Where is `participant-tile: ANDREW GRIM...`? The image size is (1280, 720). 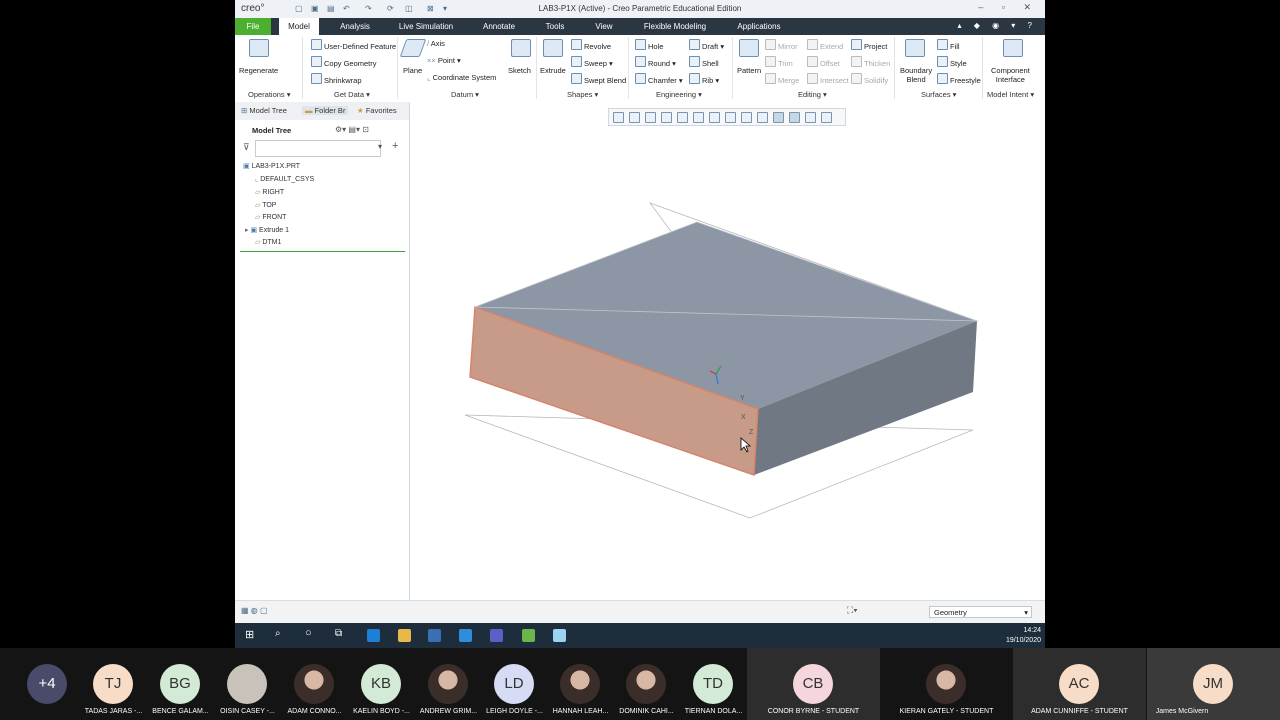 participant-tile: ANDREW GRIM... is located at coordinates (448, 684).